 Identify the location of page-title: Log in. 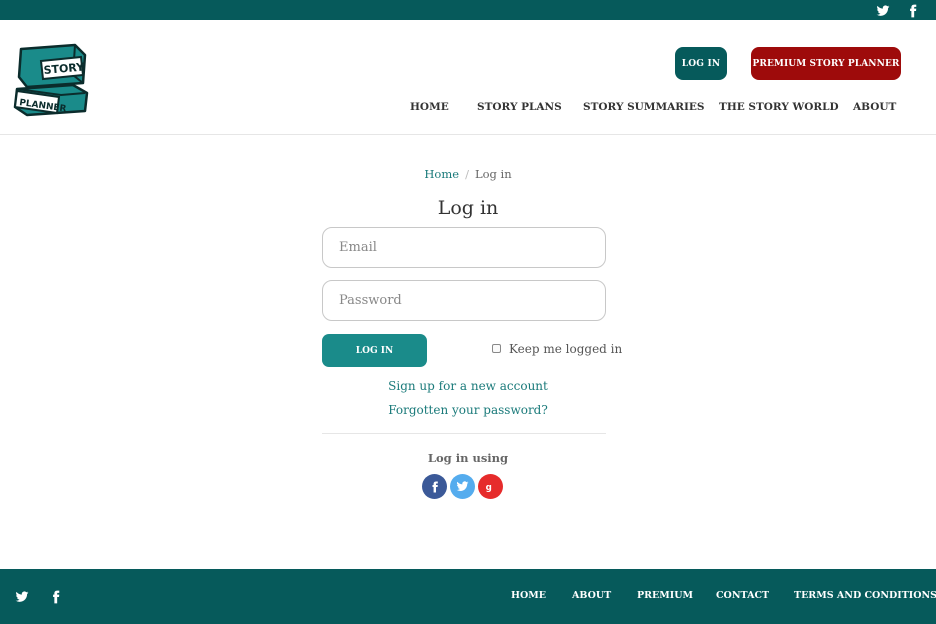
(468, 208).